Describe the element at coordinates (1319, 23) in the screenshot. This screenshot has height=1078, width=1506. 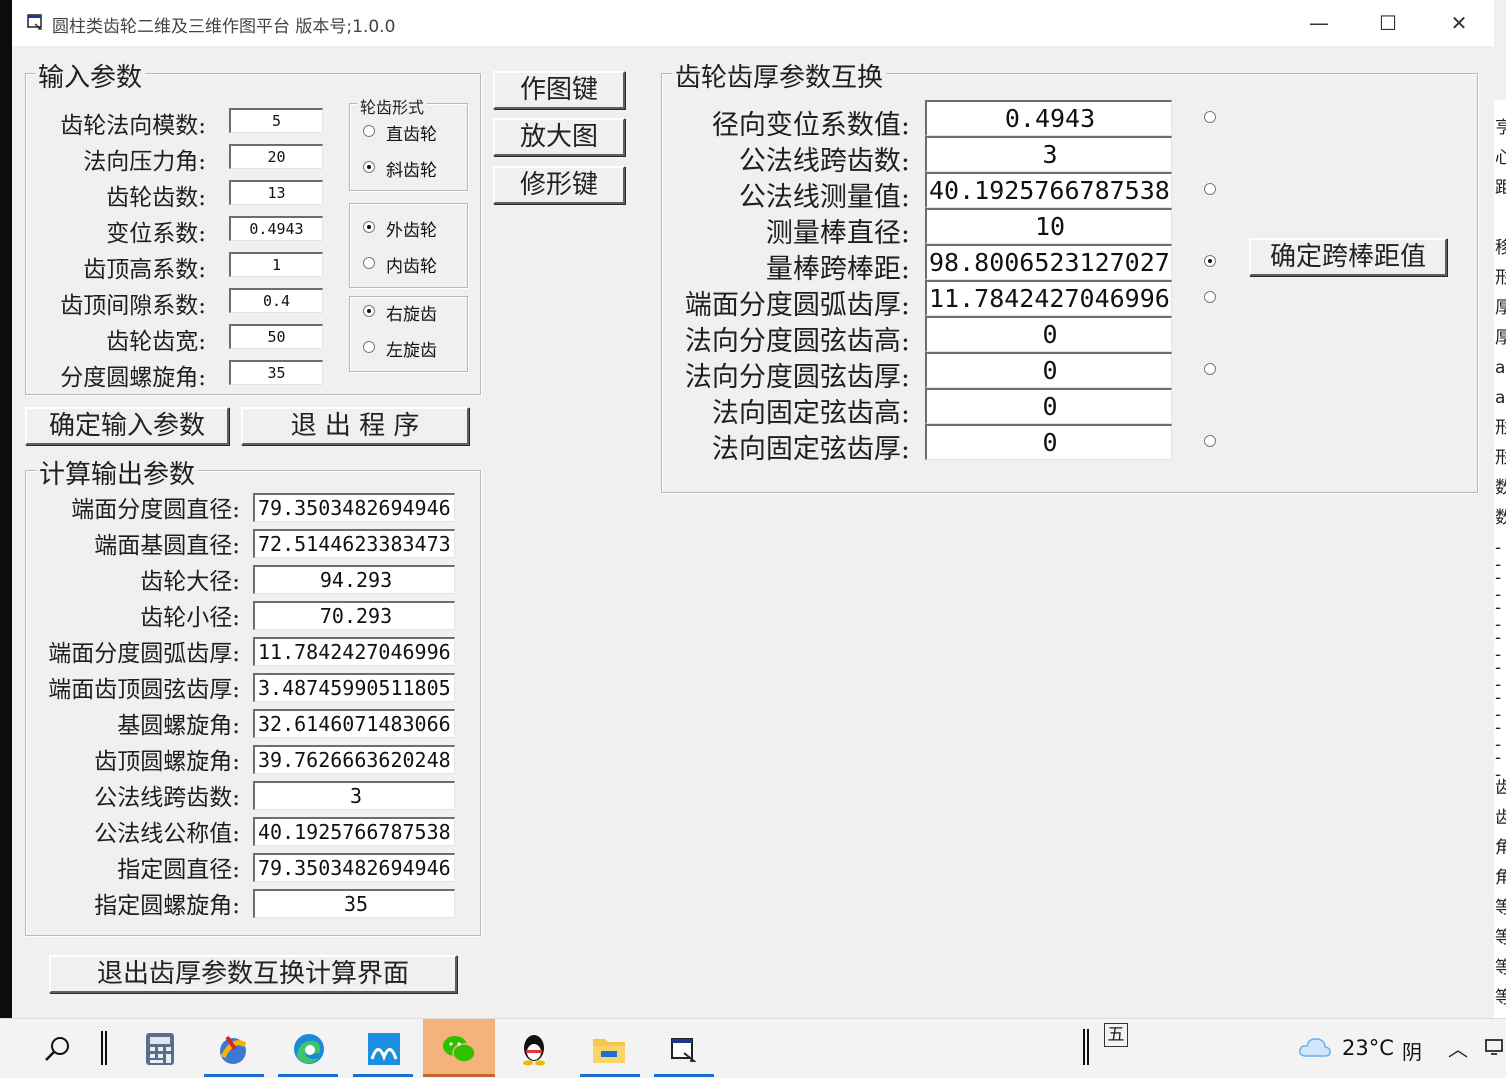
I see `minimize-button: —` at that location.